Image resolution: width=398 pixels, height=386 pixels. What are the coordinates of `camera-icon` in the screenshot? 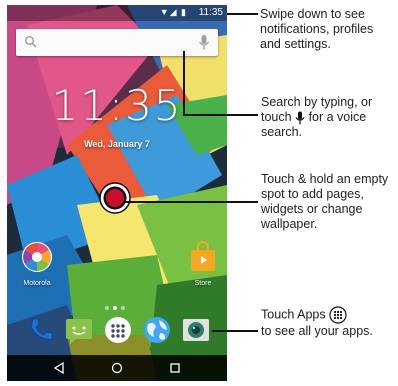 It's located at (196, 330).